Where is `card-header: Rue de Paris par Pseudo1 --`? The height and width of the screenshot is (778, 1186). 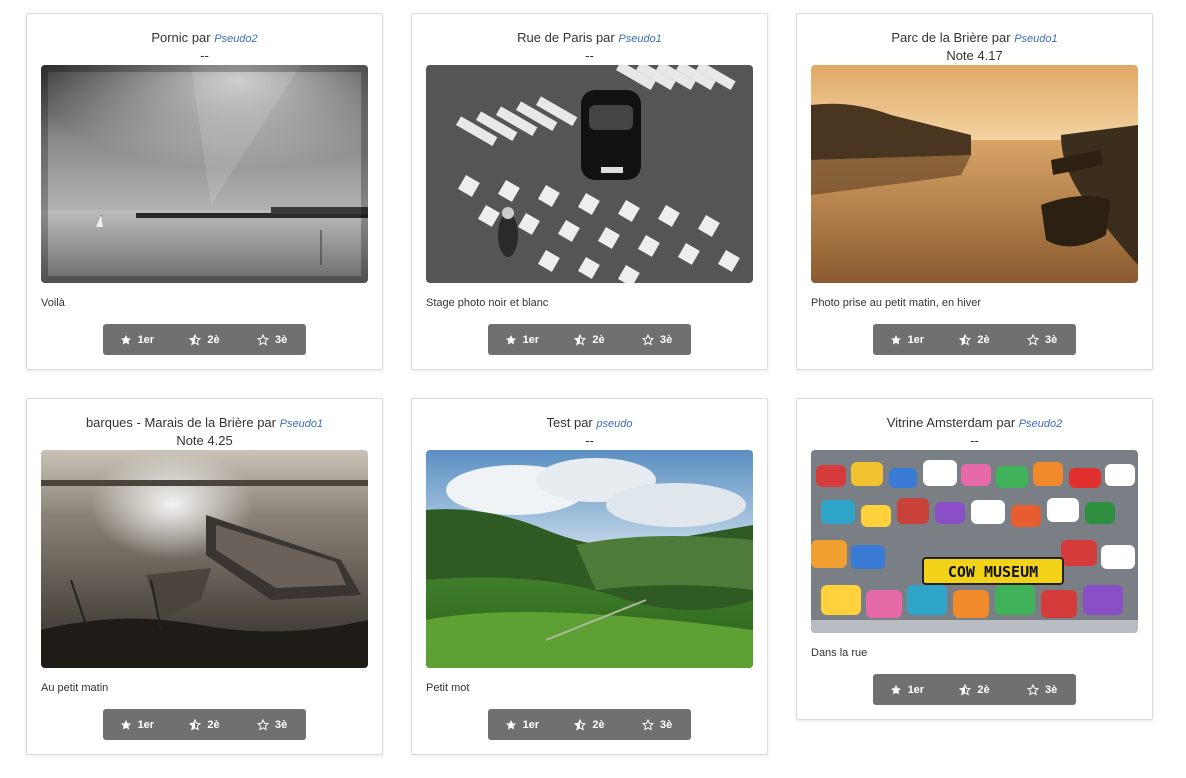
card-header: Rue de Paris par Pseudo1 -- is located at coordinates (589, 39).